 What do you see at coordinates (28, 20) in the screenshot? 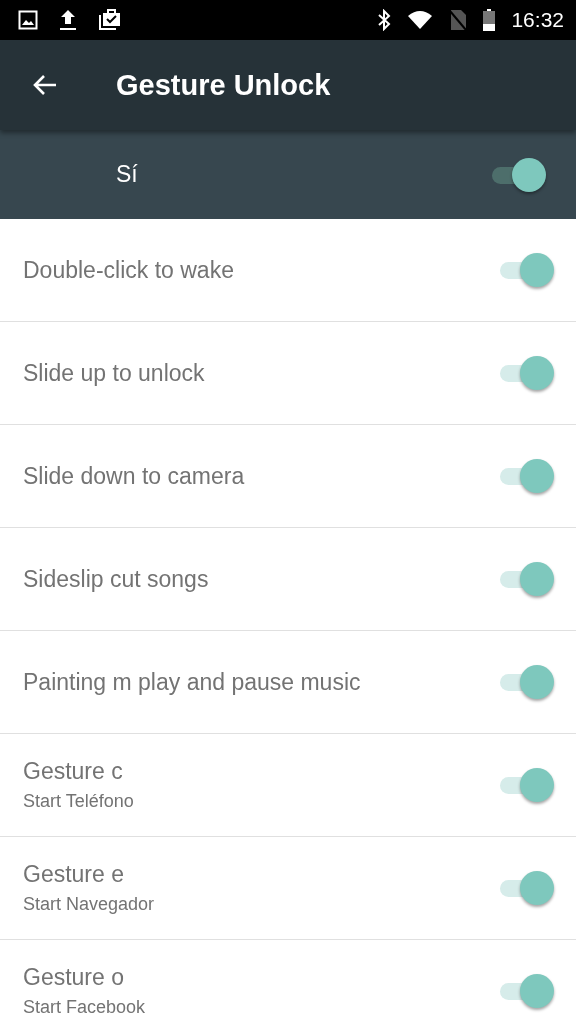
I see `image-icon` at bounding box center [28, 20].